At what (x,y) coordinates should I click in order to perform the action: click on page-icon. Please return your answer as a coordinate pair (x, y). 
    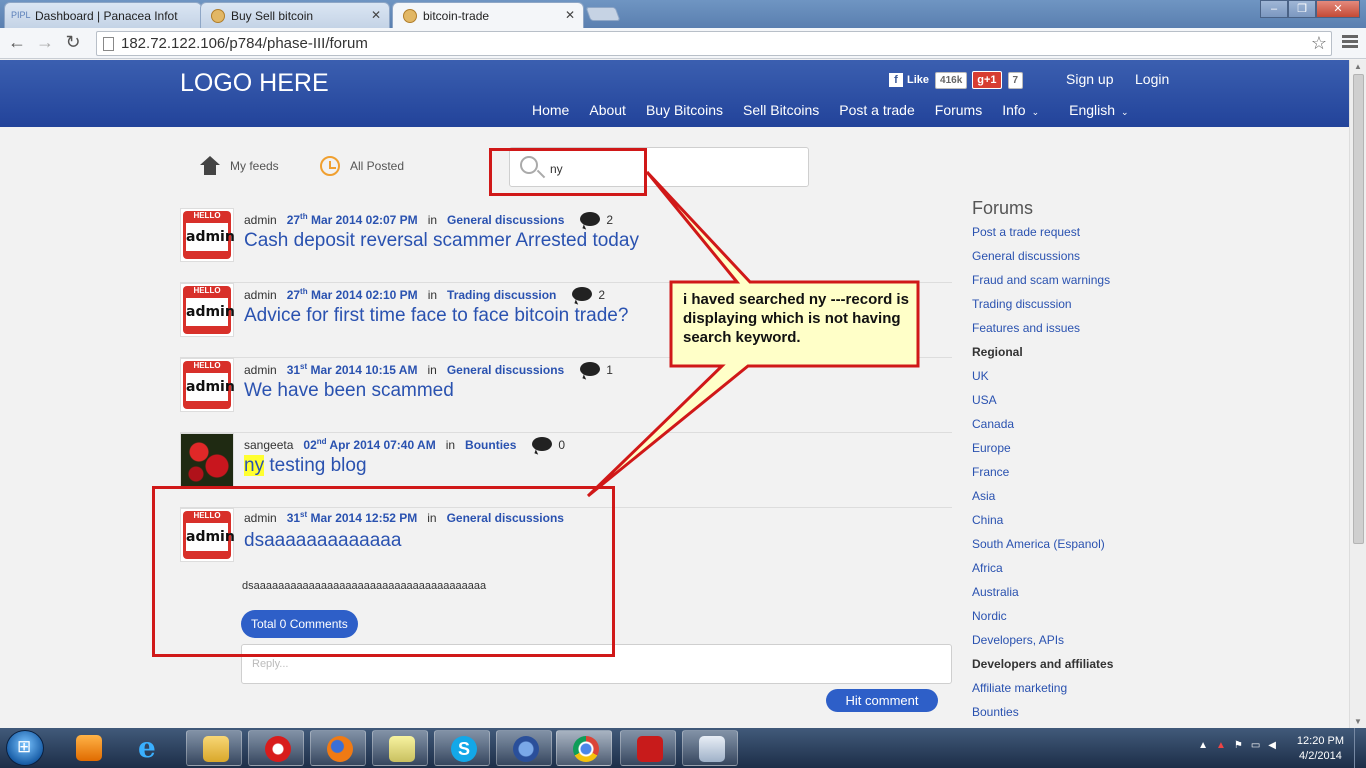
    Looking at the image, I should click on (108, 44).